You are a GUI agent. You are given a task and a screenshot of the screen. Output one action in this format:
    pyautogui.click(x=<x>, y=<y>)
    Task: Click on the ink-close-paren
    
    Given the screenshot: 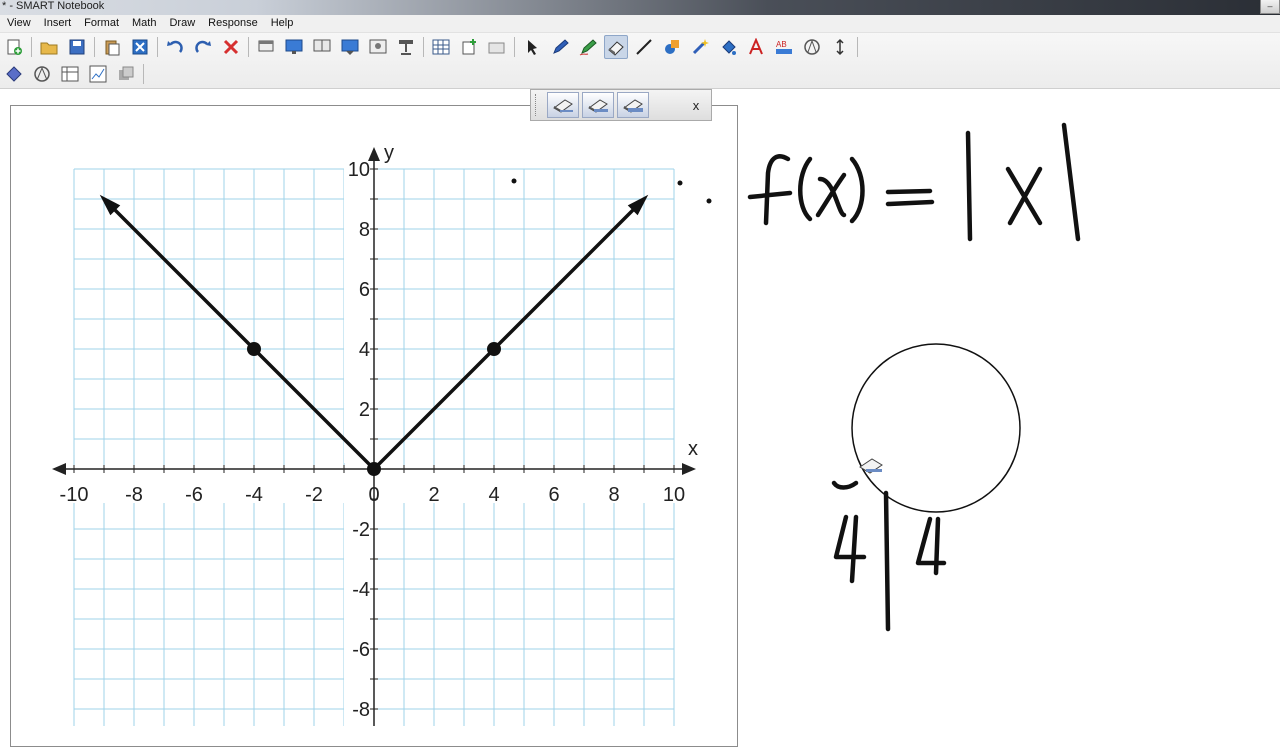 What is the action you would take?
    pyautogui.click(x=857, y=190)
    